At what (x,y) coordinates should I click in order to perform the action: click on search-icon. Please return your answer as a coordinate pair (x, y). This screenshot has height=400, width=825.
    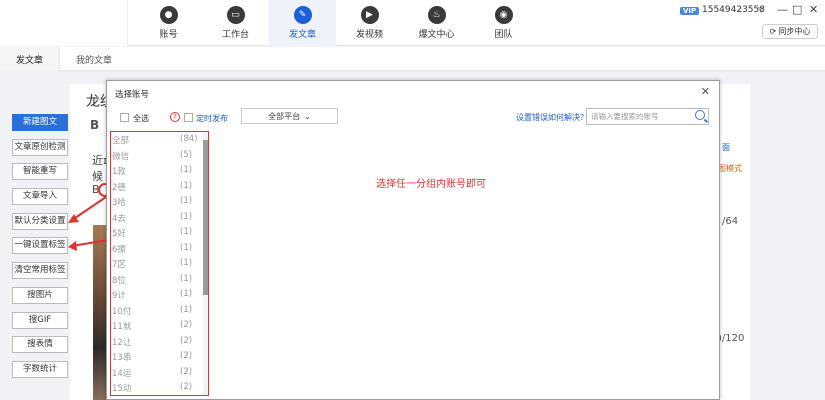
    Looking at the image, I should click on (700, 115).